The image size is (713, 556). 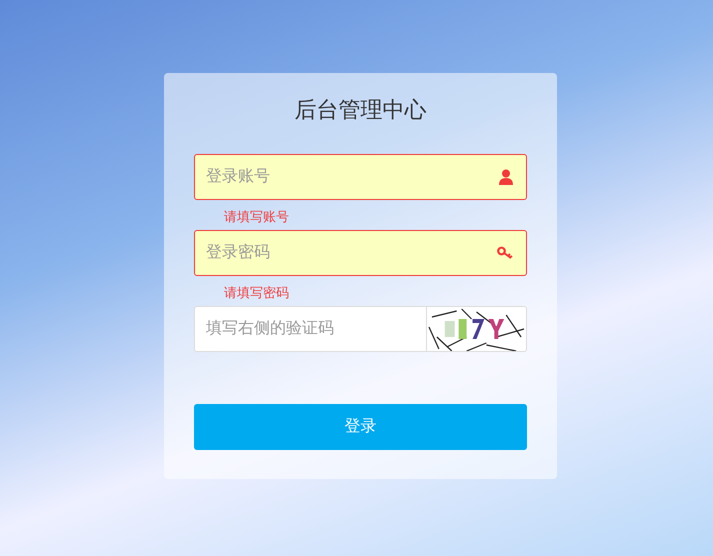 I want to click on login-title: 后台管理中心, so click(x=361, y=110).